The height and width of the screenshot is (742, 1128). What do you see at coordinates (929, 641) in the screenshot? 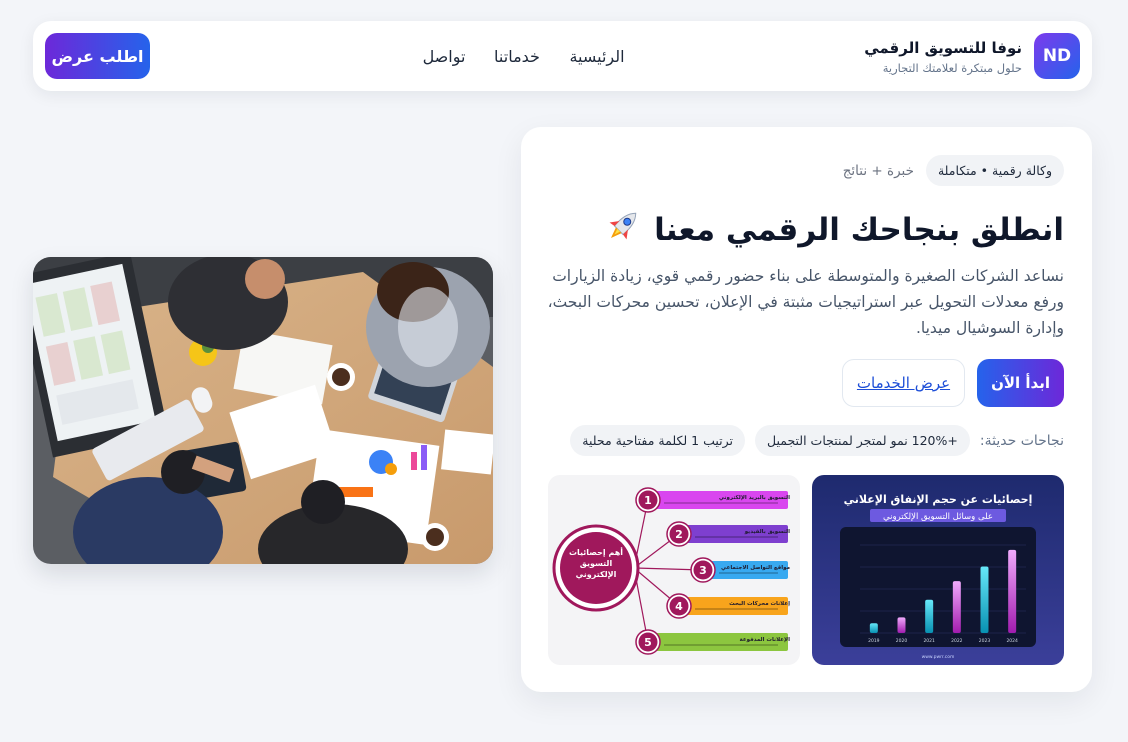
I see `x-tick-label: 2021` at bounding box center [929, 641].